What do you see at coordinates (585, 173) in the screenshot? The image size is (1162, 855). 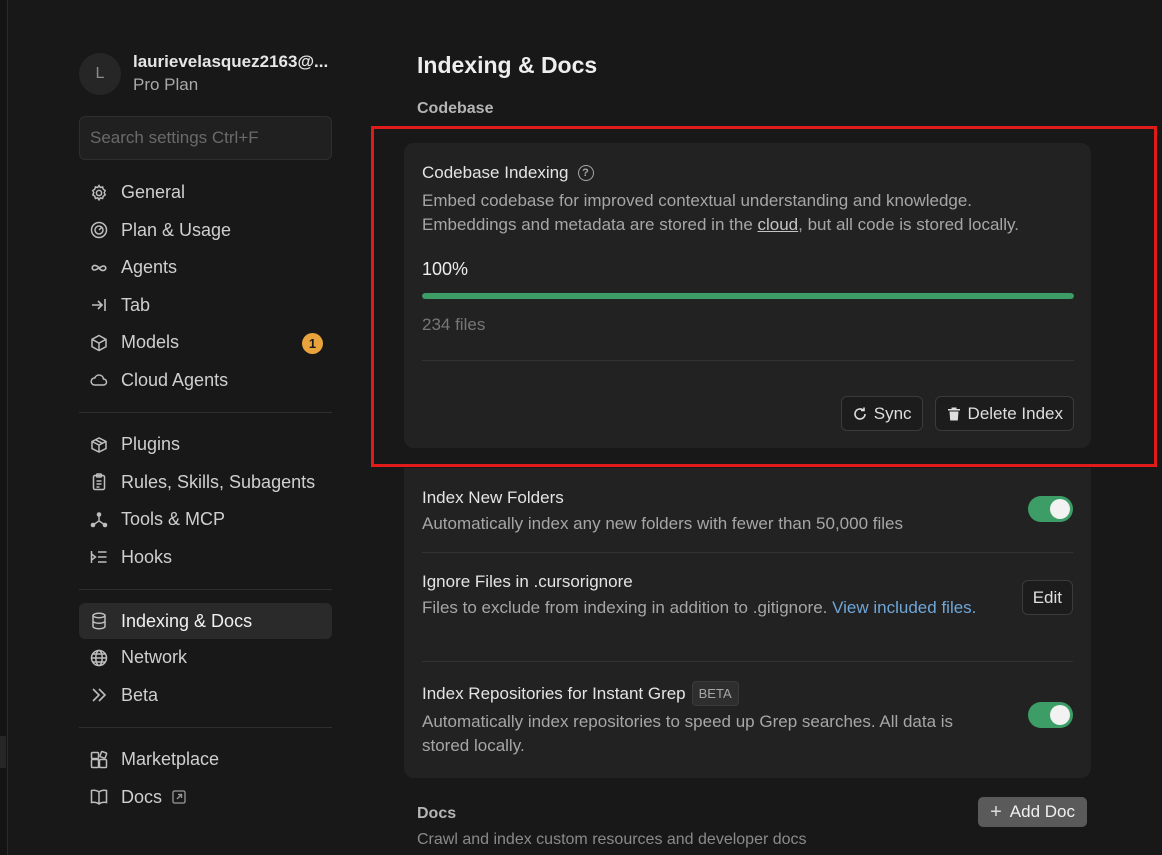 I see `help-icon: ?` at bounding box center [585, 173].